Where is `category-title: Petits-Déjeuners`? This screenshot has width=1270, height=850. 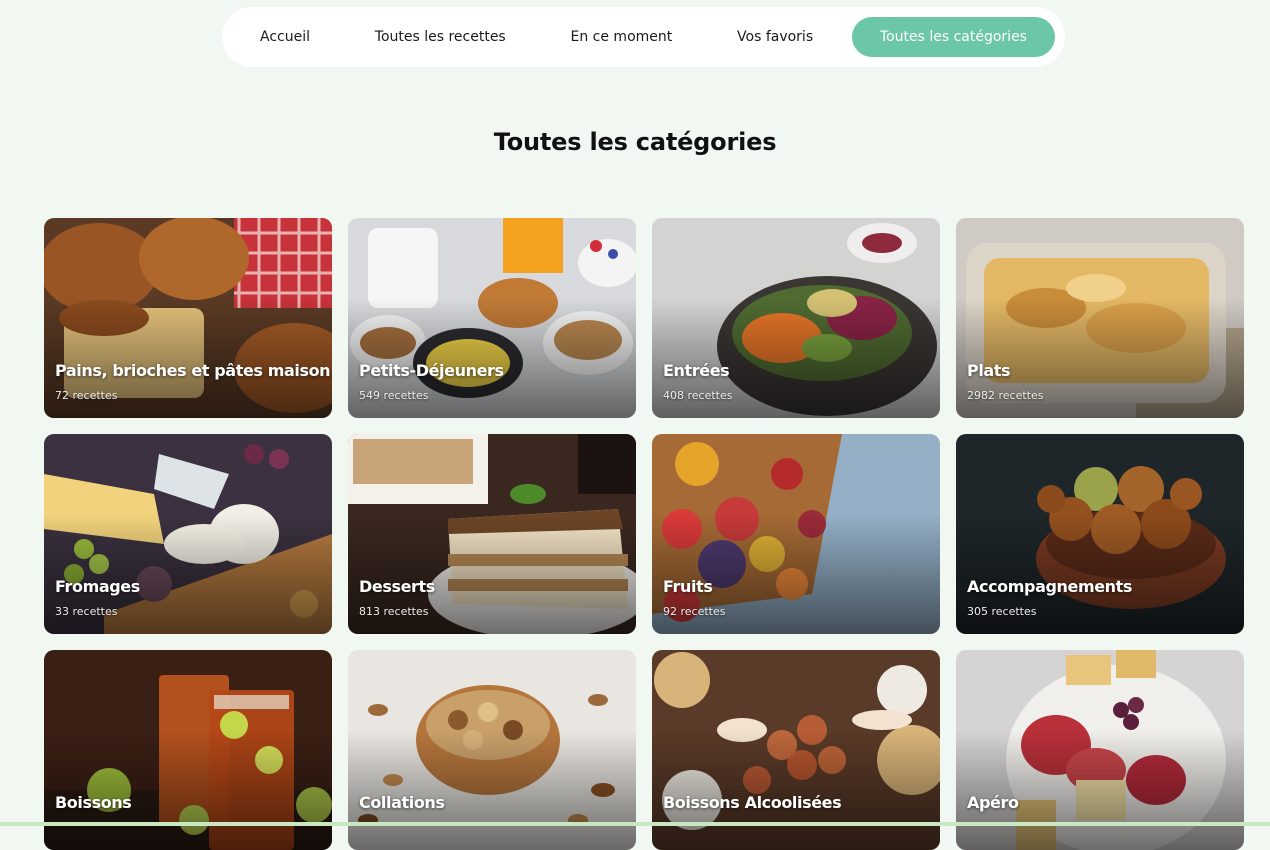 category-title: Petits-Déjeuners is located at coordinates (431, 370).